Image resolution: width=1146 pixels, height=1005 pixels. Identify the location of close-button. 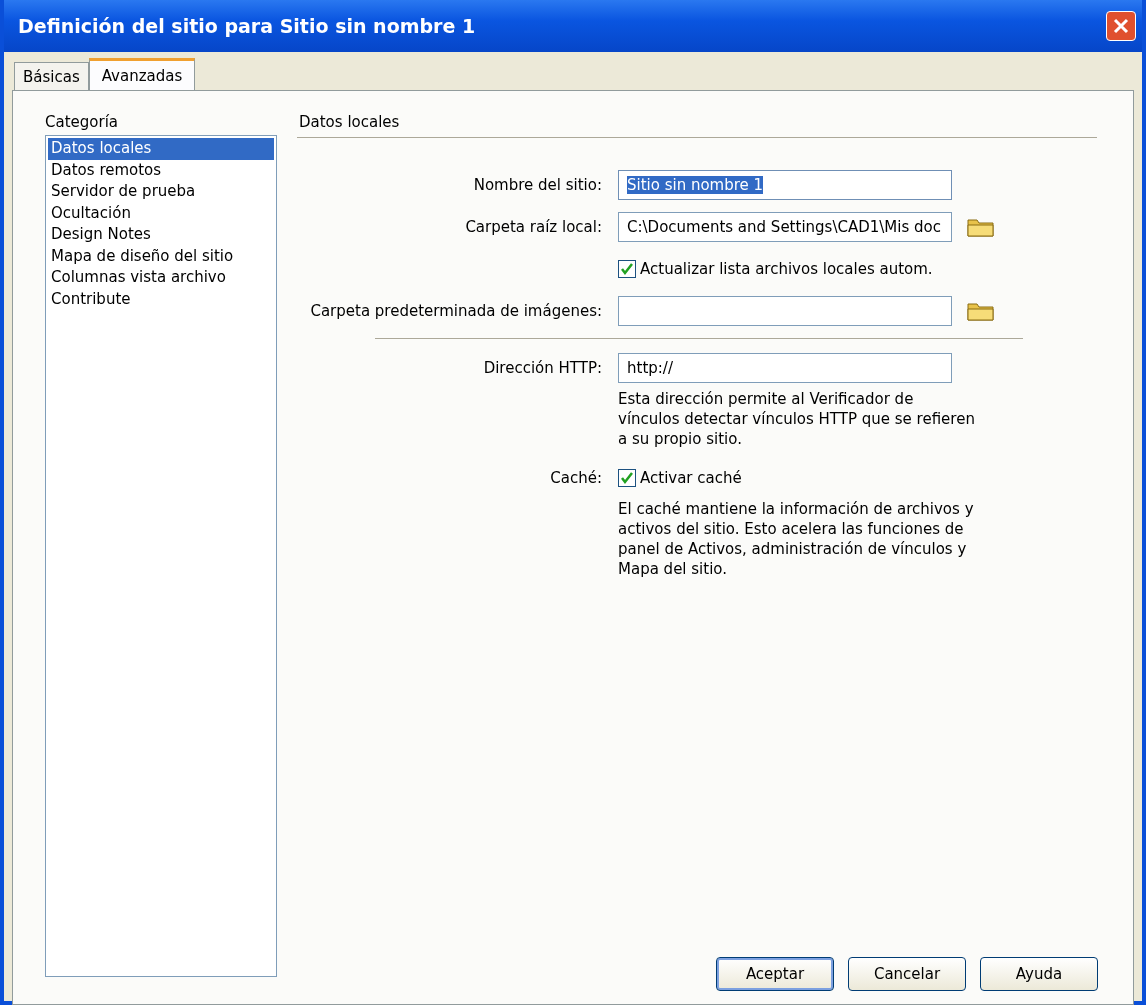
(1121, 26).